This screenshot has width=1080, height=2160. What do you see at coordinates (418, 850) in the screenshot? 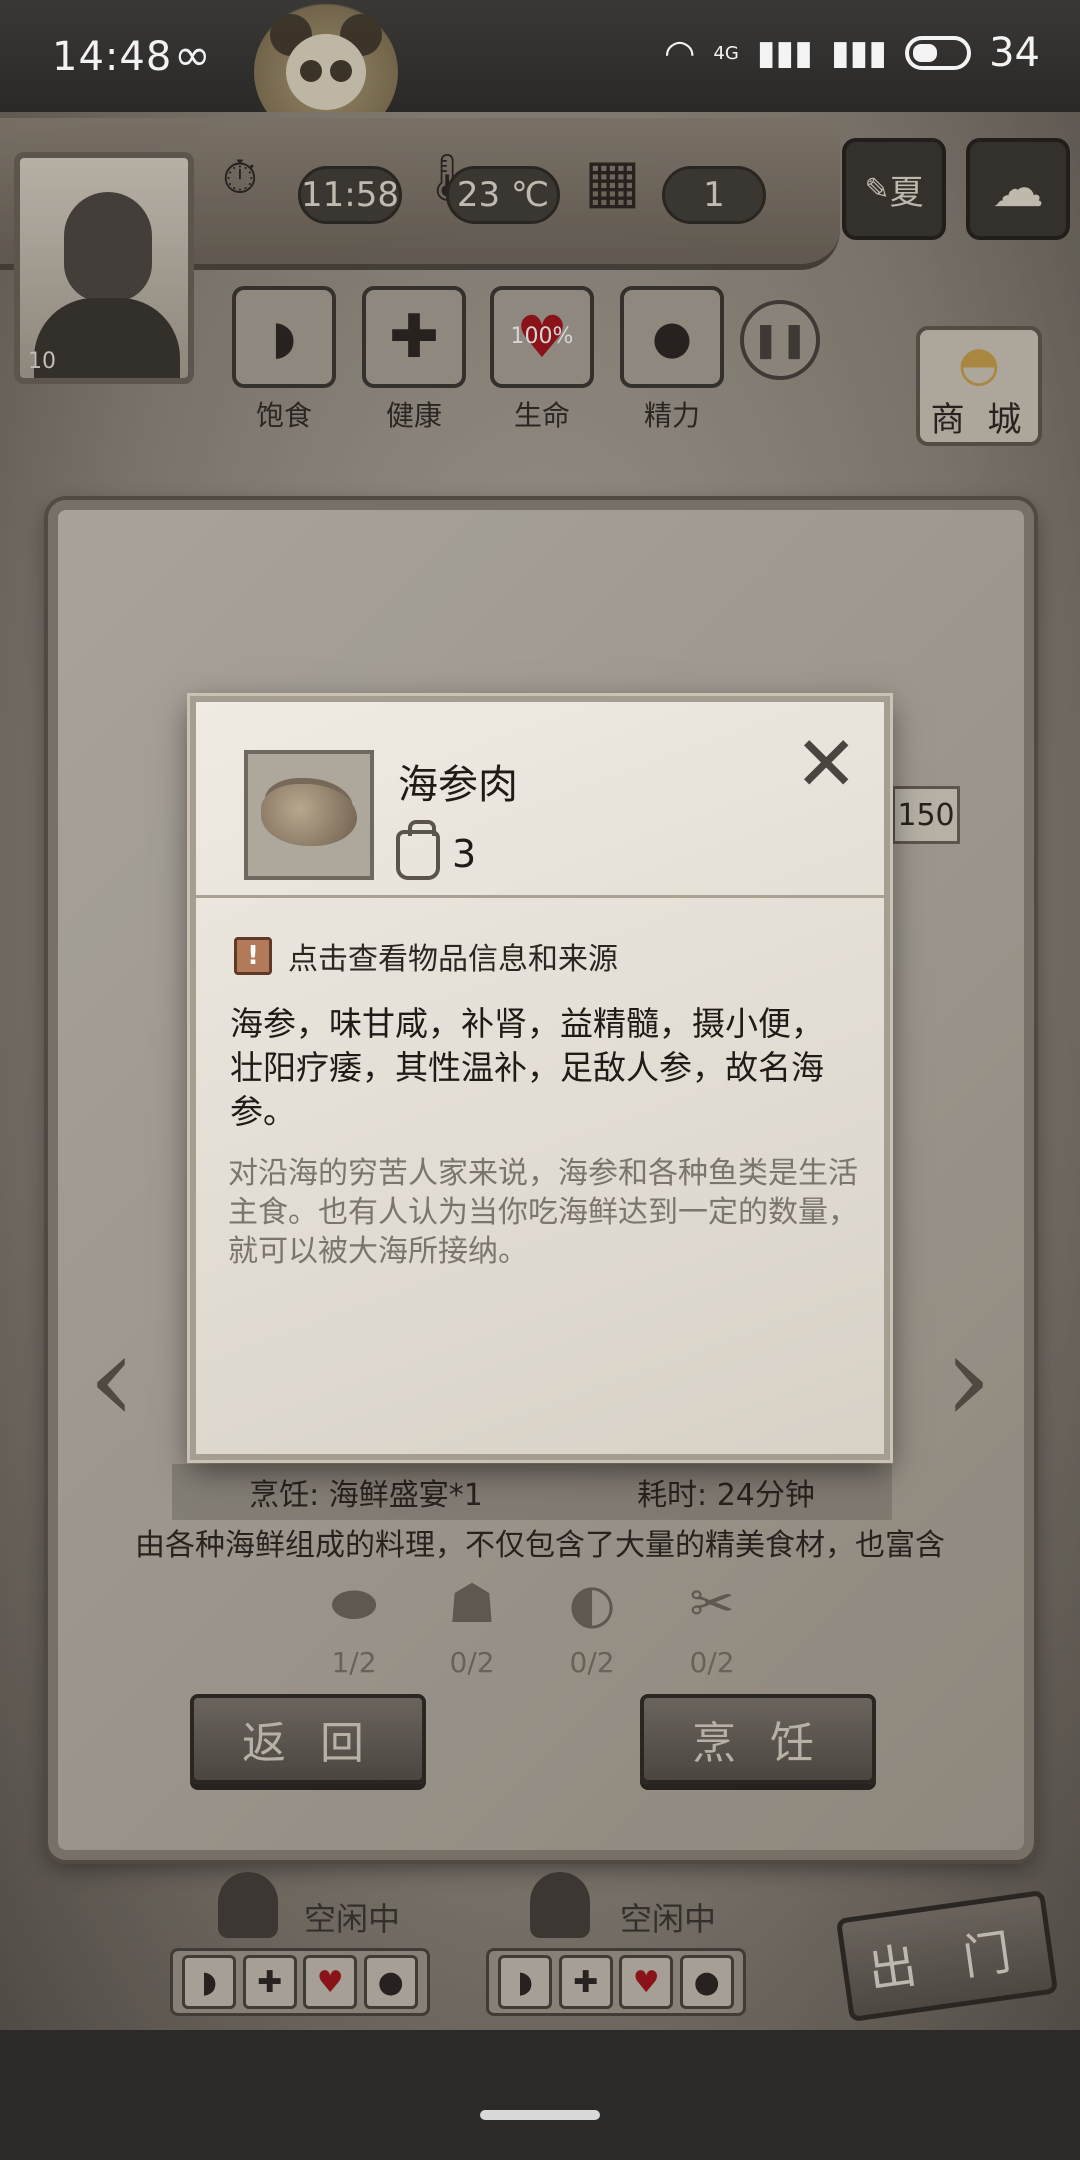
I see `bag-icon` at bounding box center [418, 850].